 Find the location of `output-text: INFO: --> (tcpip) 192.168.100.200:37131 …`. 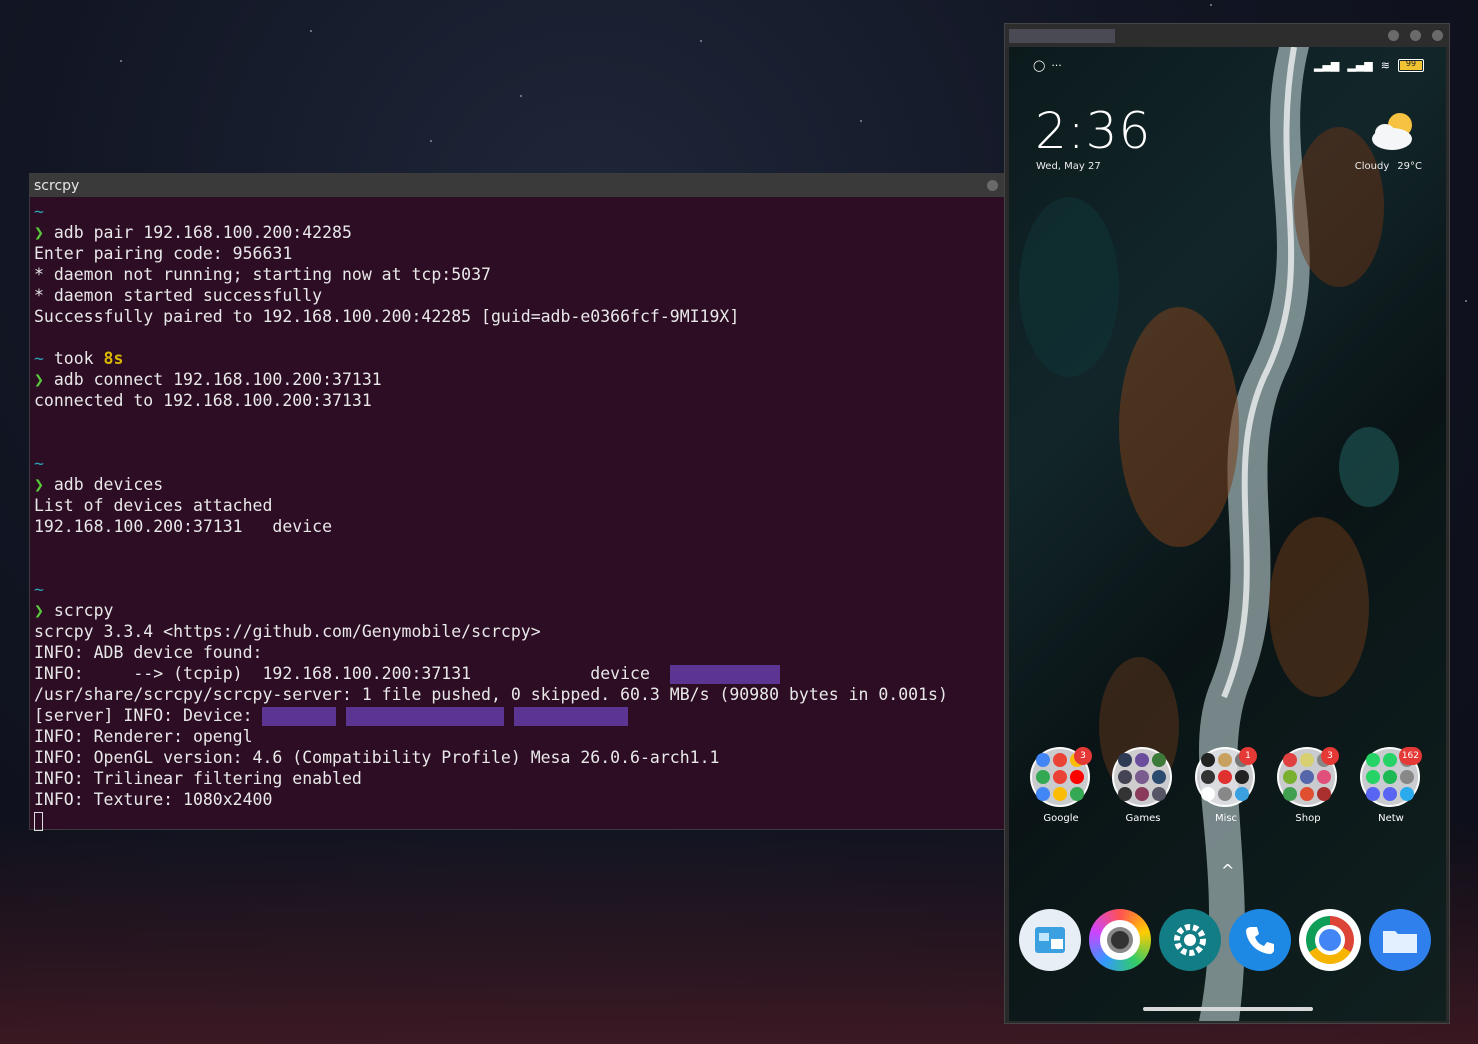

output-text: INFO: --> (tcpip) 192.168.100.200:37131 … is located at coordinates (352, 673).